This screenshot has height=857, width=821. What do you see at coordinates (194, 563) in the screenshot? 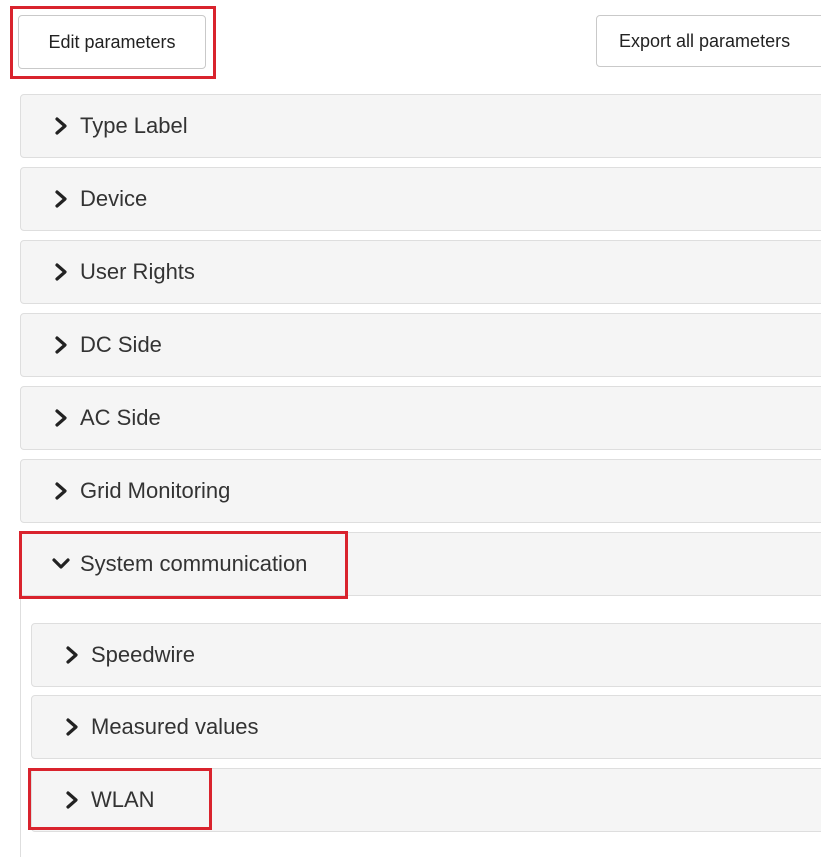
I see `group-label: System communication` at bounding box center [194, 563].